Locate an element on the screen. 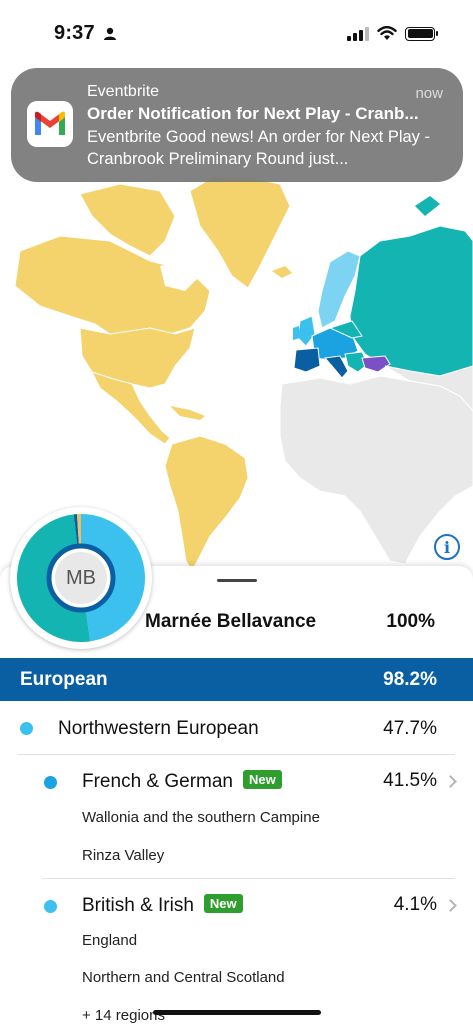  signal-icon is located at coordinates (358, 33).